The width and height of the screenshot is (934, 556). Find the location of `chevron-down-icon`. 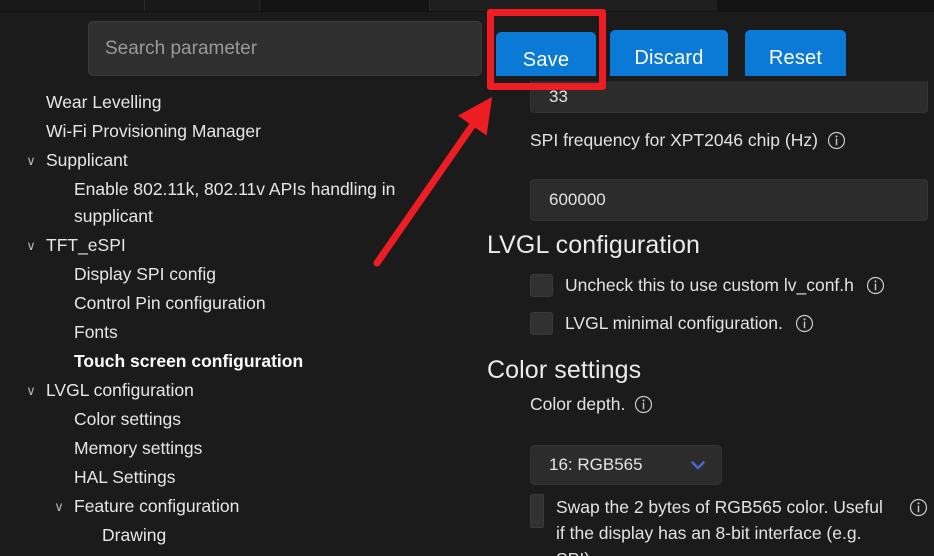

chevron-down-icon is located at coordinates (698, 465).